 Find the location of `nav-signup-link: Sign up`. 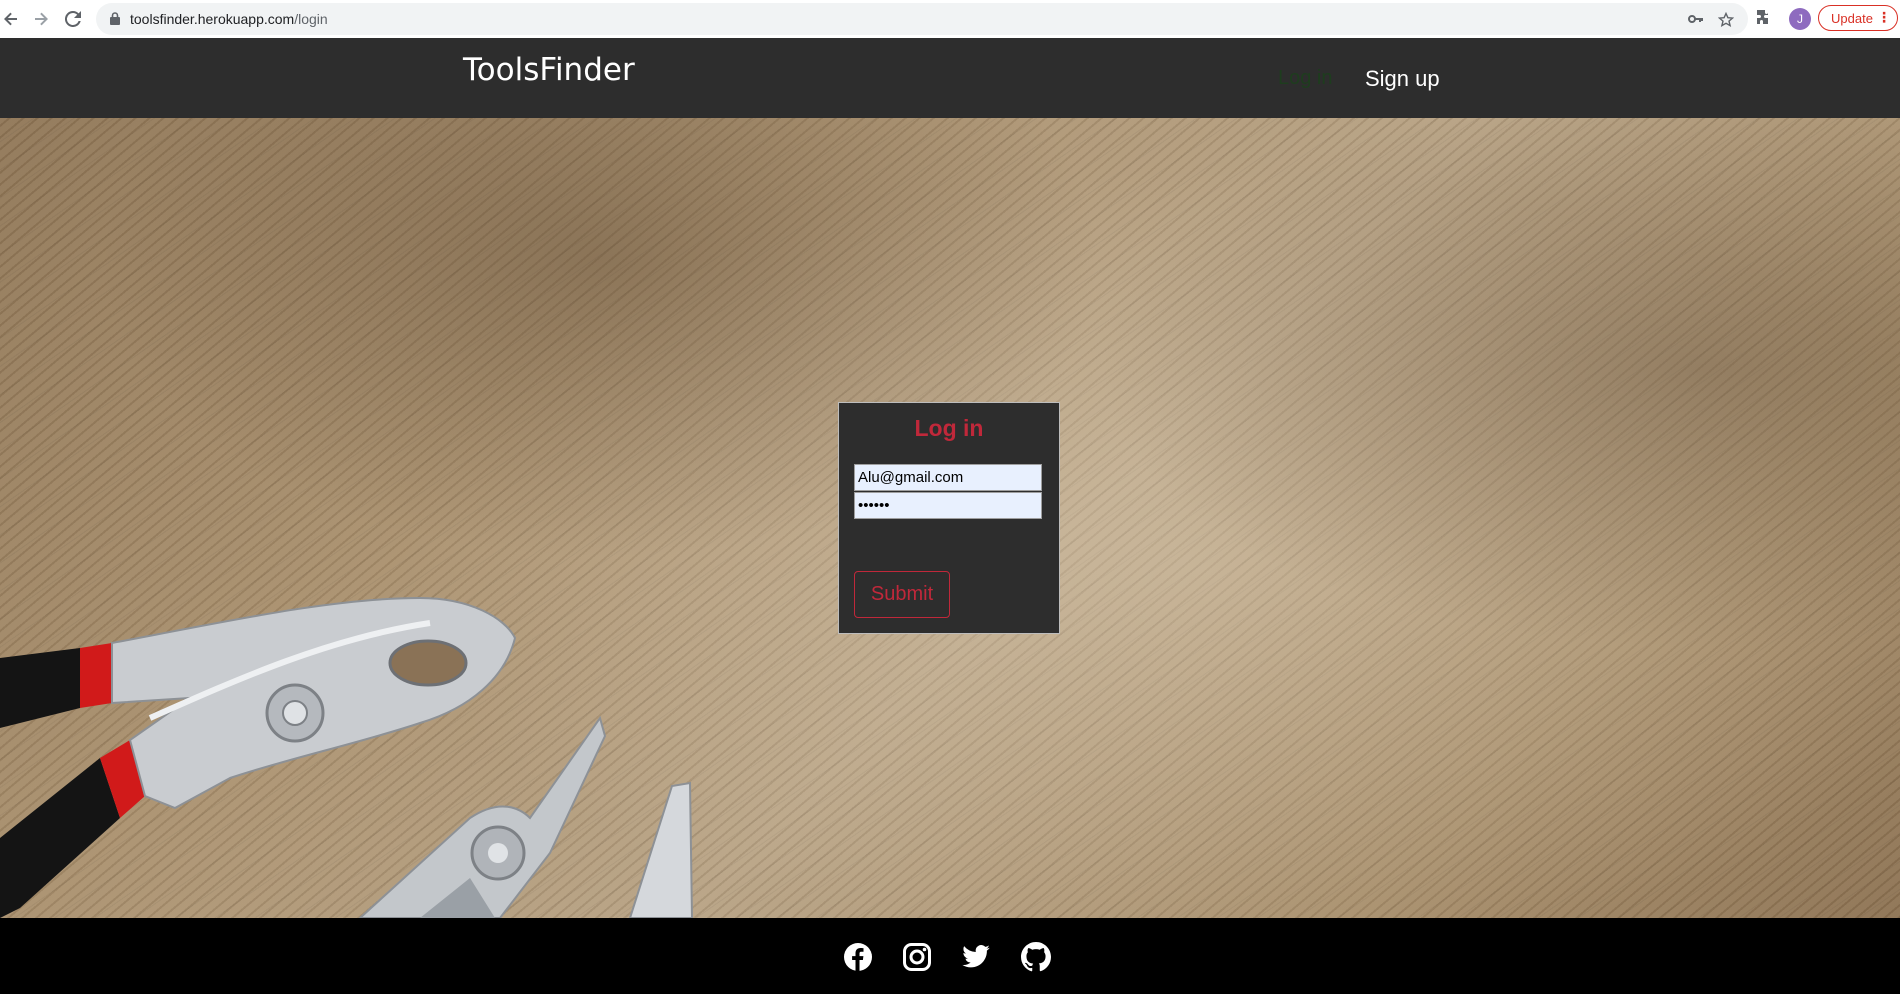

nav-signup-link: Sign up is located at coordinates (1402, 79).